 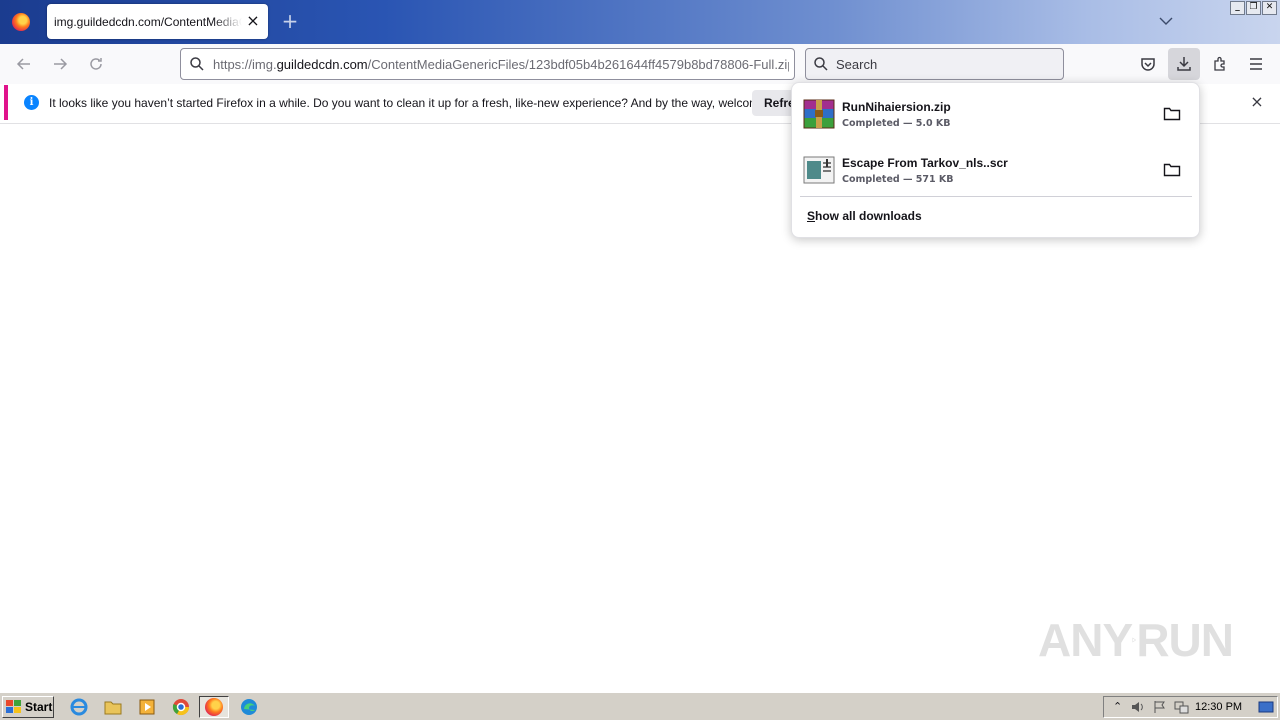 I want to click on chevron-down-icon, so click(x=1166, y=21).